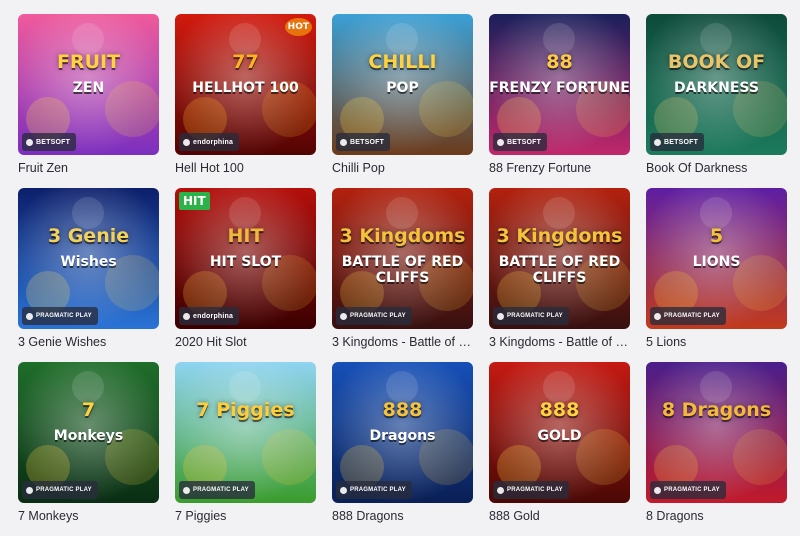  What do you see at coordinates (716, 262) in the screenshot?
I see `game-logo-subtext: LIONS` at bounding box center [716, 262].